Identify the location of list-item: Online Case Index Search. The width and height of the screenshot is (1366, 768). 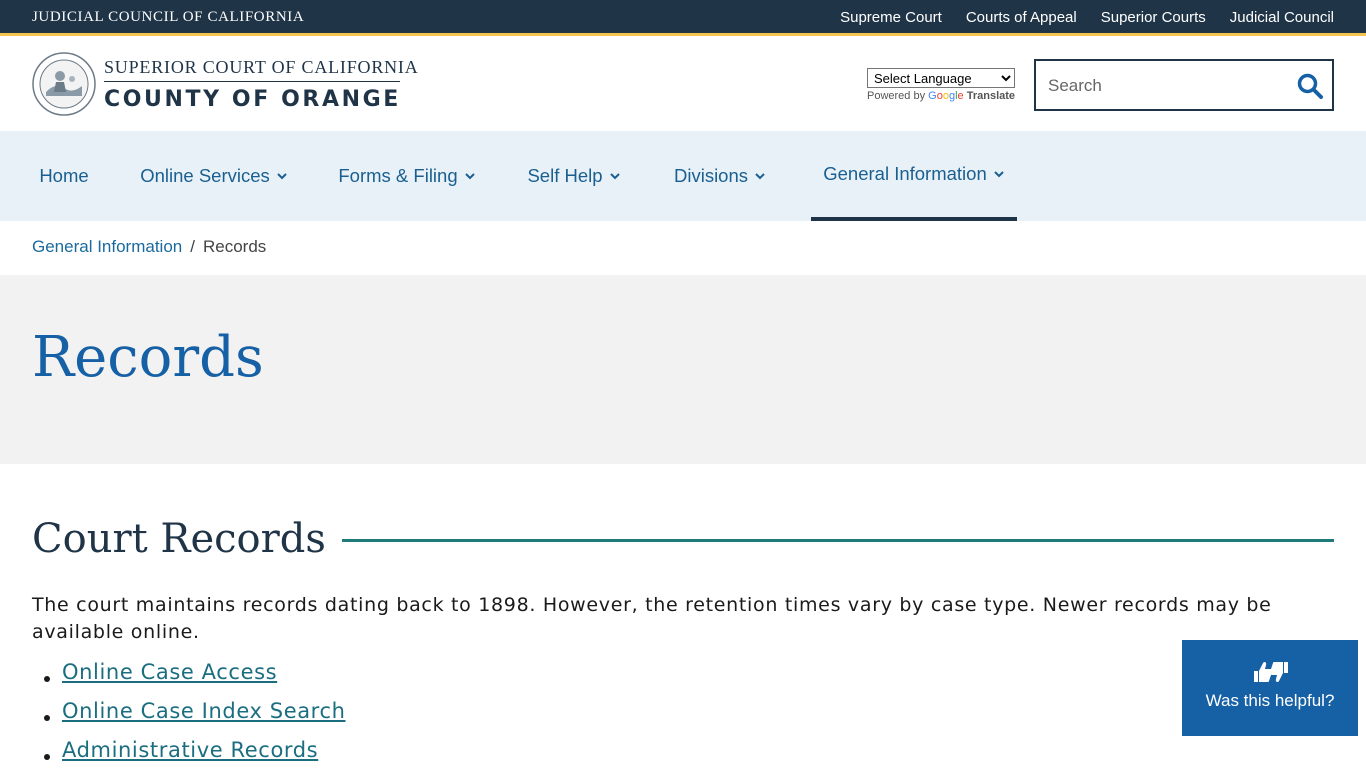
(195, 718).